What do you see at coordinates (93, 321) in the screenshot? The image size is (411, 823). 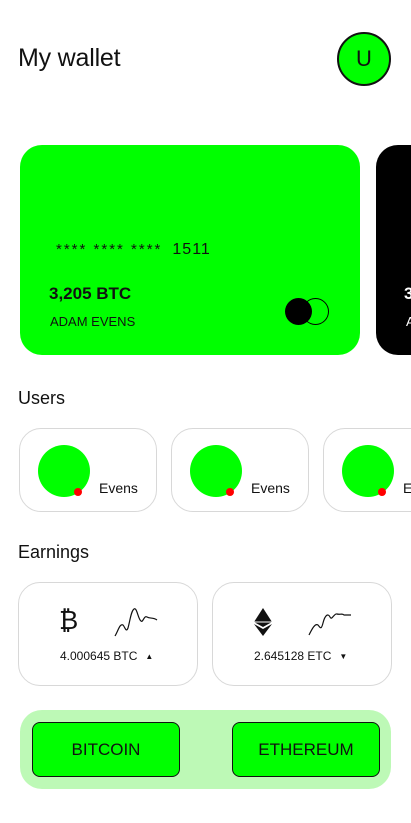 I see `card-holder: ADAM EVENS` at bounding box center [93, 321].